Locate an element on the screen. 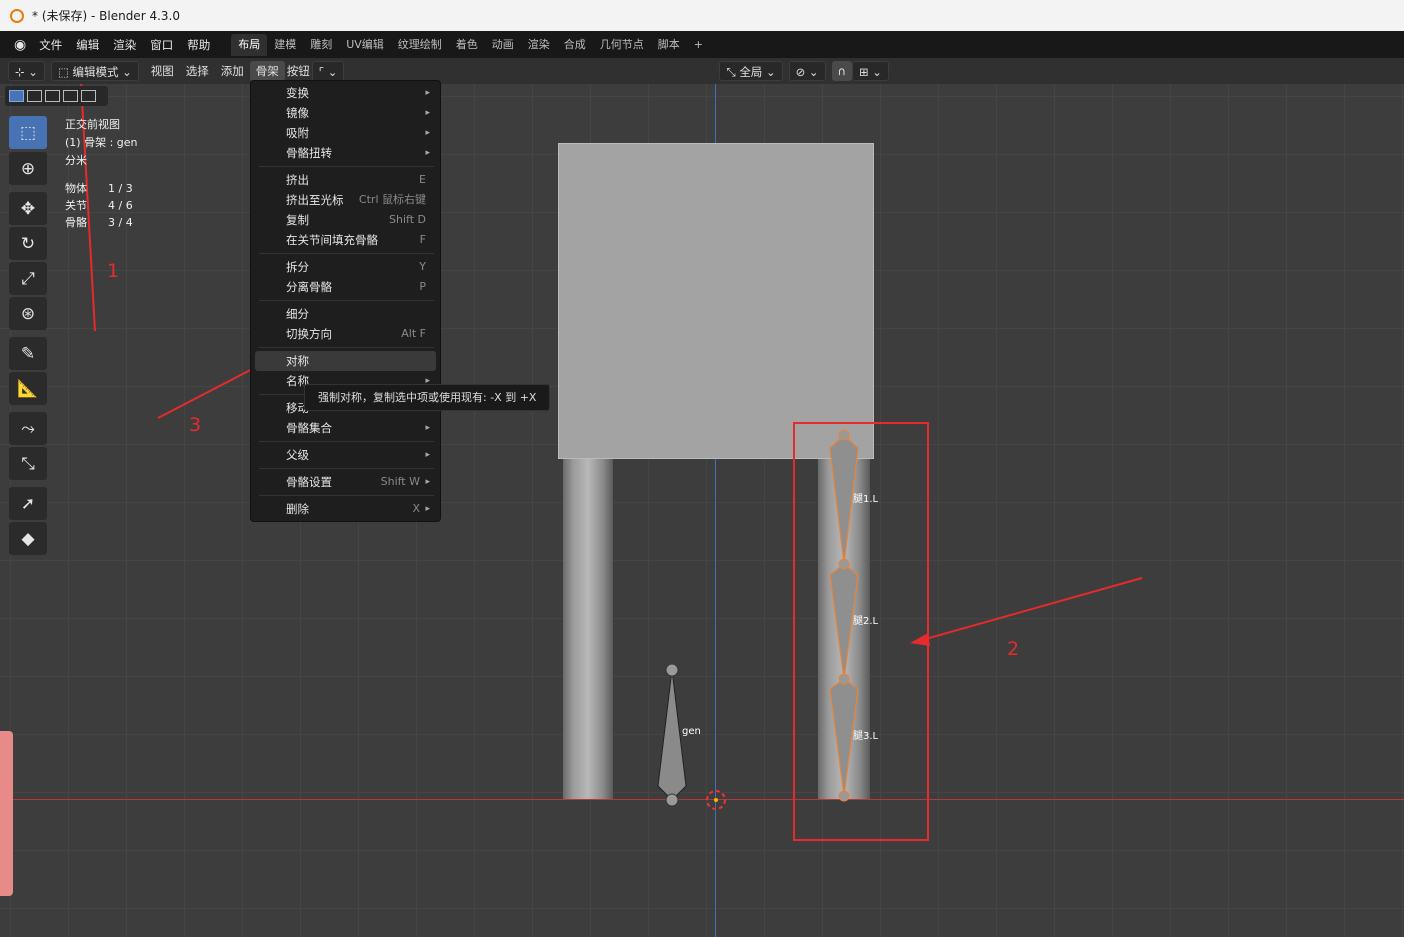 The height and width of the screenshot is (937, 1404). header-menu-button: 按钮 is located at coordinates (298, 71).